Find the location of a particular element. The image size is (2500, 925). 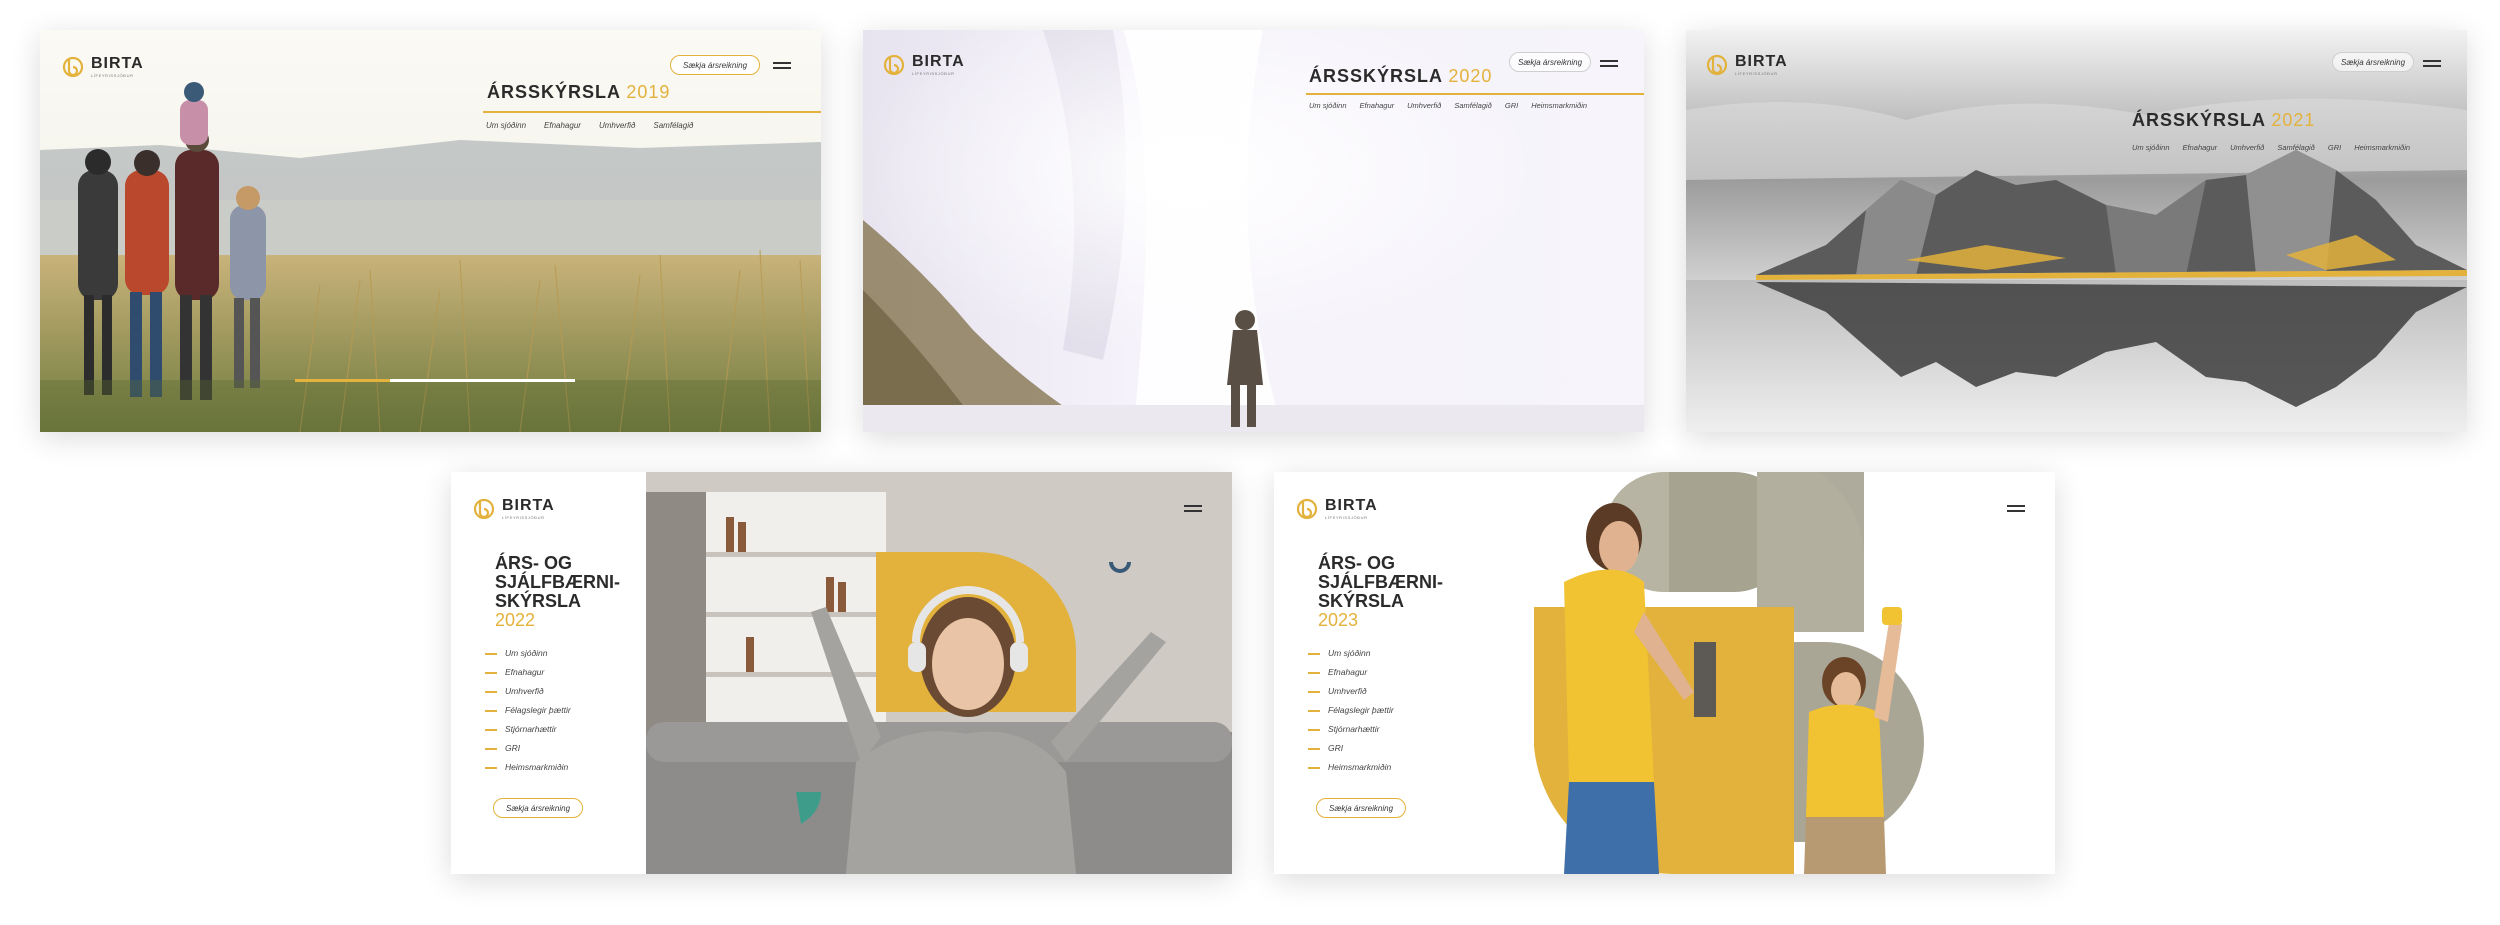

report-year: 2019 is located at coordinates (648, 92).